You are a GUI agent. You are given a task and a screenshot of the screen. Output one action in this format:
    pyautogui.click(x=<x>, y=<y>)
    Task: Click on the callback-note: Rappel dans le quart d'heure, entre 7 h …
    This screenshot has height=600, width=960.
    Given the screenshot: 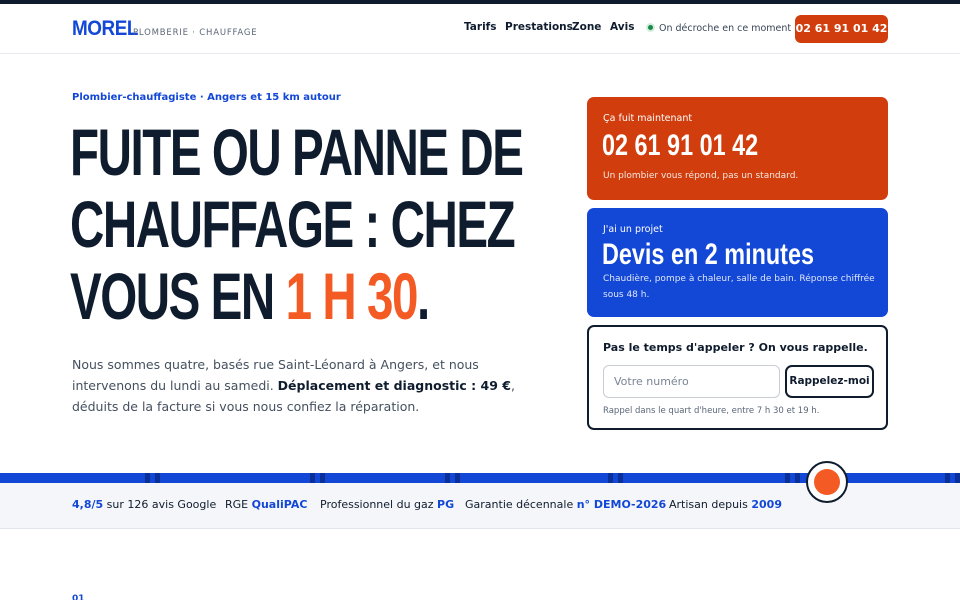 What is the action you would take?
    pyautogui.click(x=711, y=411)
    